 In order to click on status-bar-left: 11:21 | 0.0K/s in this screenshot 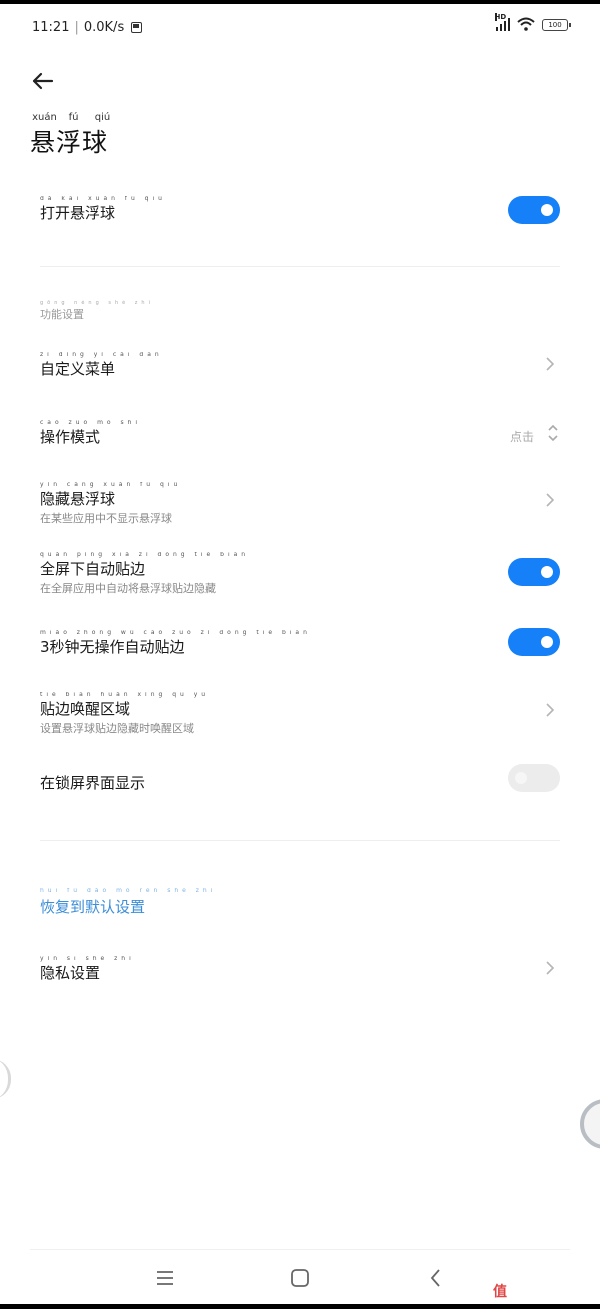, I will do `click(87, 27)`.